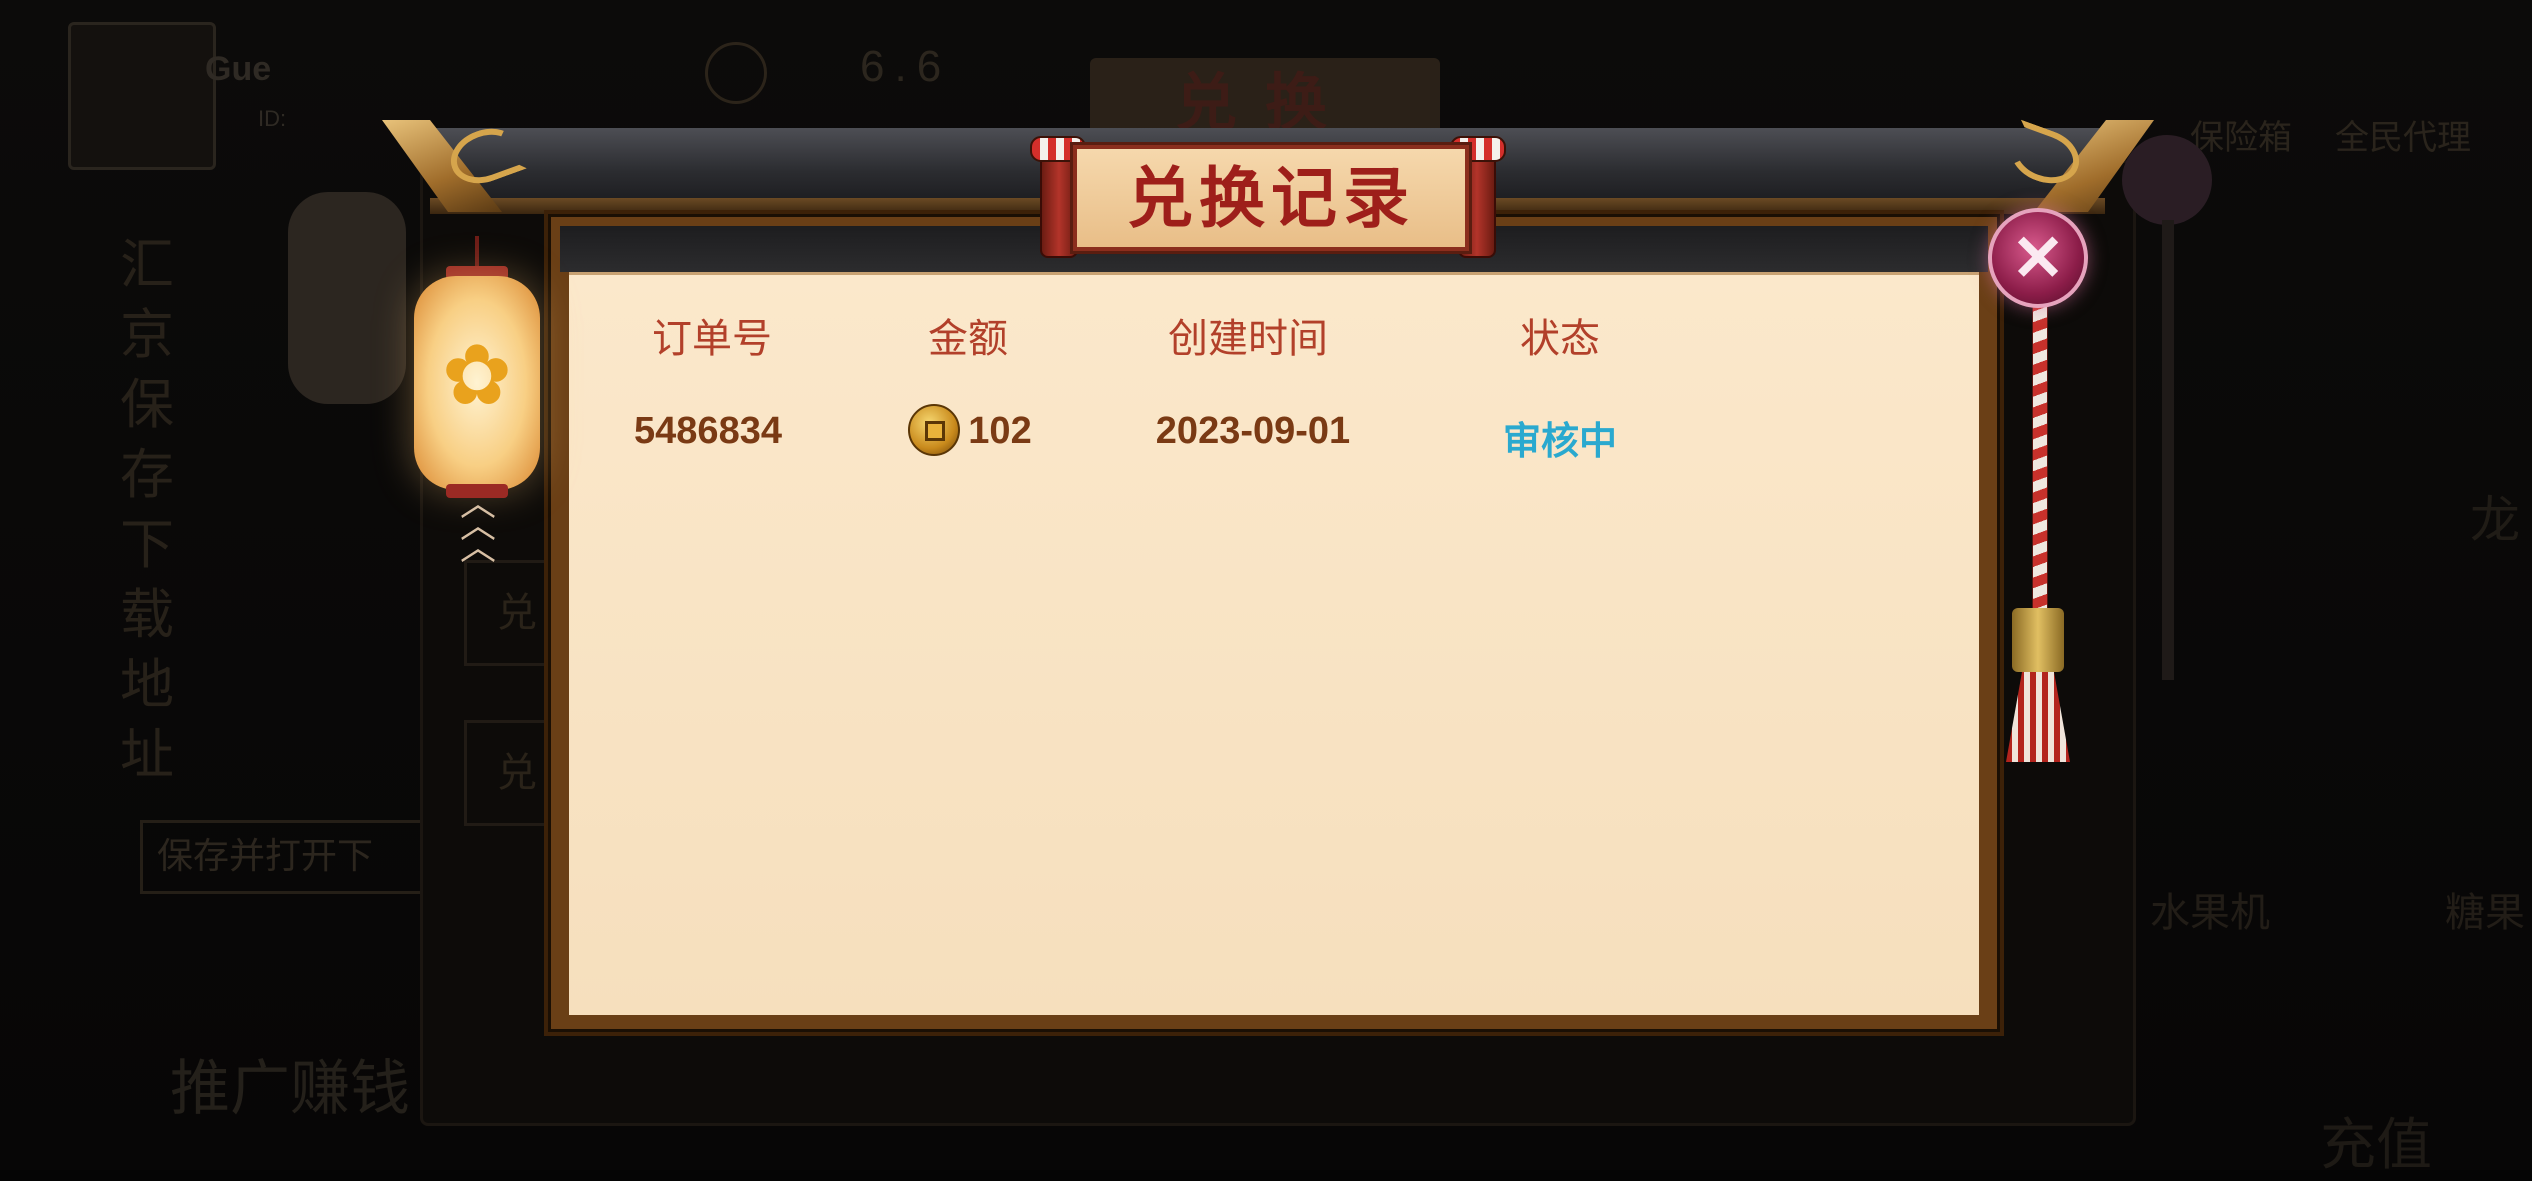 This screenshot has height=1181, width=2532. What do you see at coordinates (2168, 450) in the screenshot?
I see `background-rope` at bounding box center [2168, 450].